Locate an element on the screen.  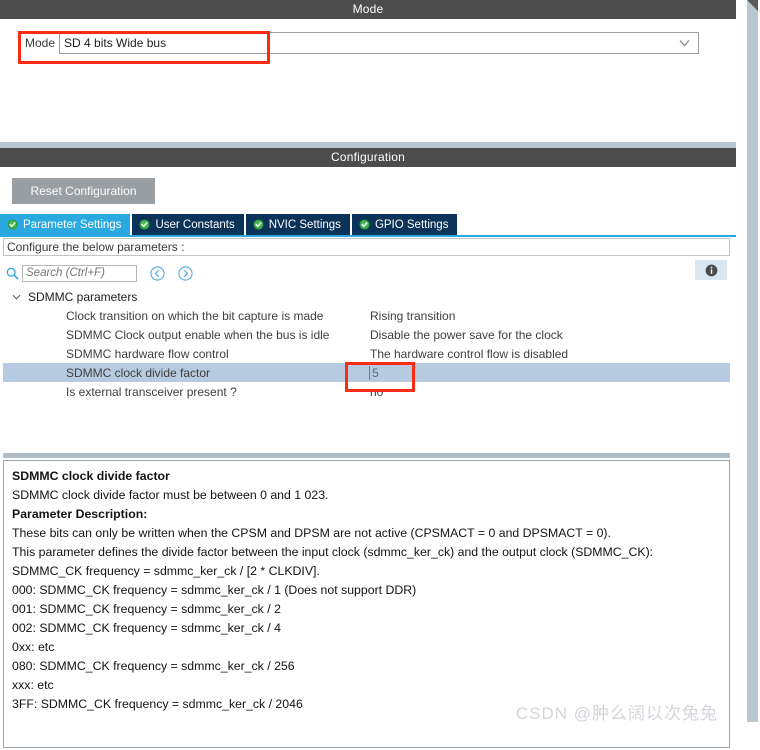
tab-label: Parameter Settings is located at coordinates (72, 224).